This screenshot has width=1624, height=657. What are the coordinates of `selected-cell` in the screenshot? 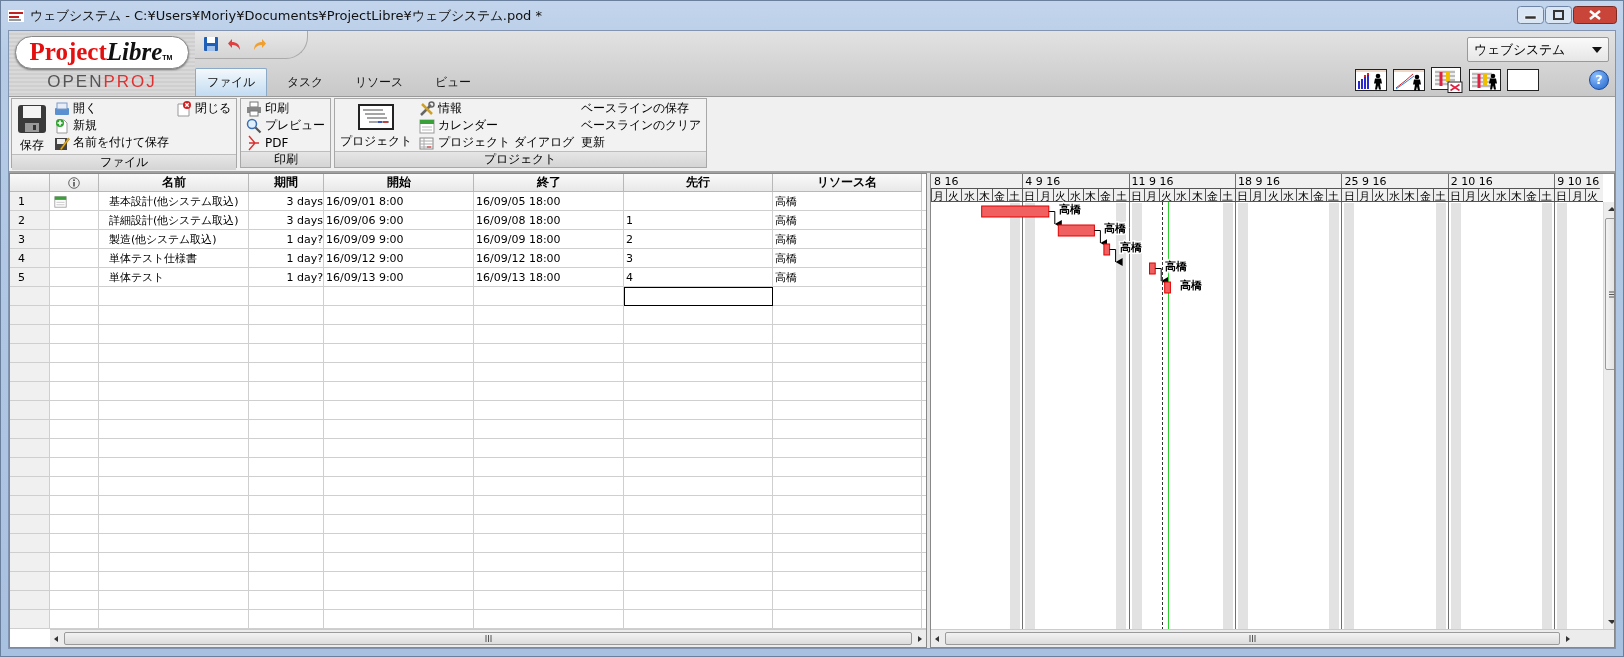 It's located at (698, 296).